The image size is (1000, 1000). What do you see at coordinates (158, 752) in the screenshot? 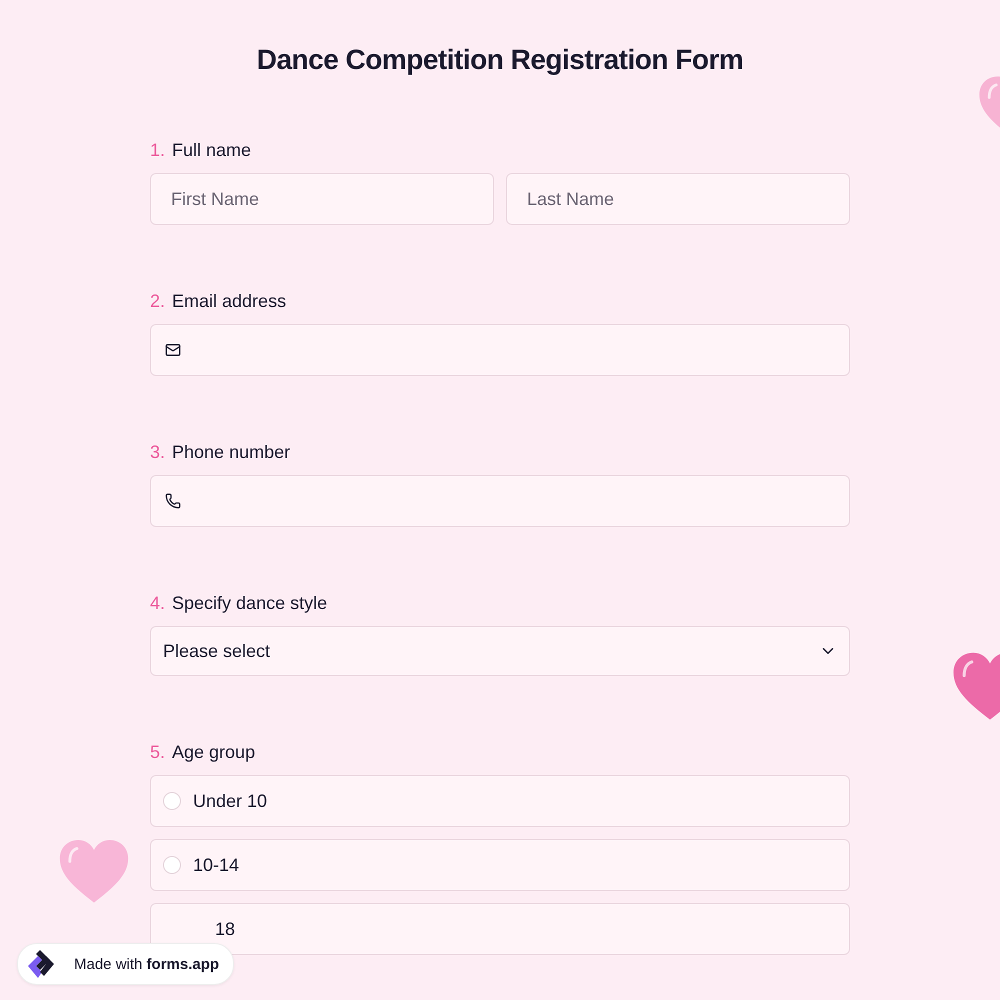
I see `question-number: 5.` at bounding box center [158, 752].